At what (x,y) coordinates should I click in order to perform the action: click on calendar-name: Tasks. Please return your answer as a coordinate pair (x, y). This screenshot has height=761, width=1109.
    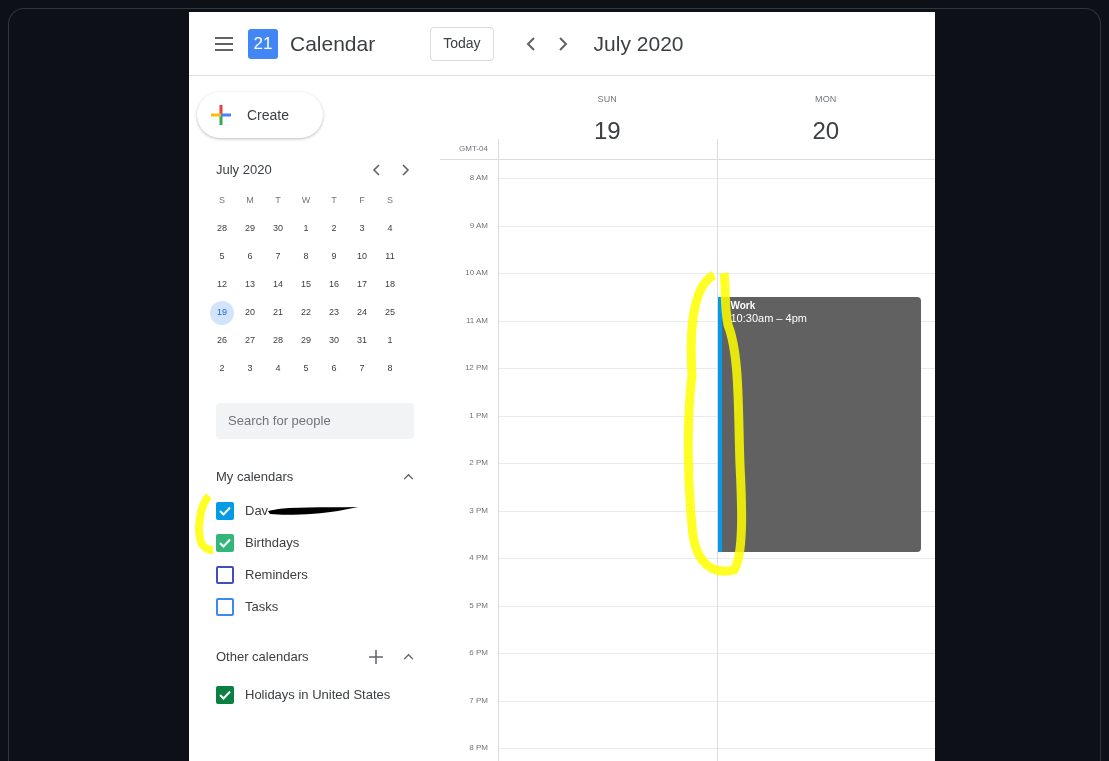
    Looking at the image, I should click on (262, 606).